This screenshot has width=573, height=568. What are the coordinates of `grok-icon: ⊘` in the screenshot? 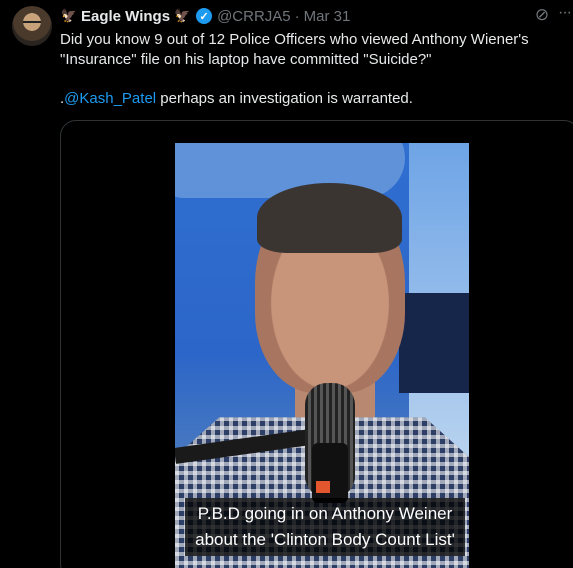 It's located at (542, 15).